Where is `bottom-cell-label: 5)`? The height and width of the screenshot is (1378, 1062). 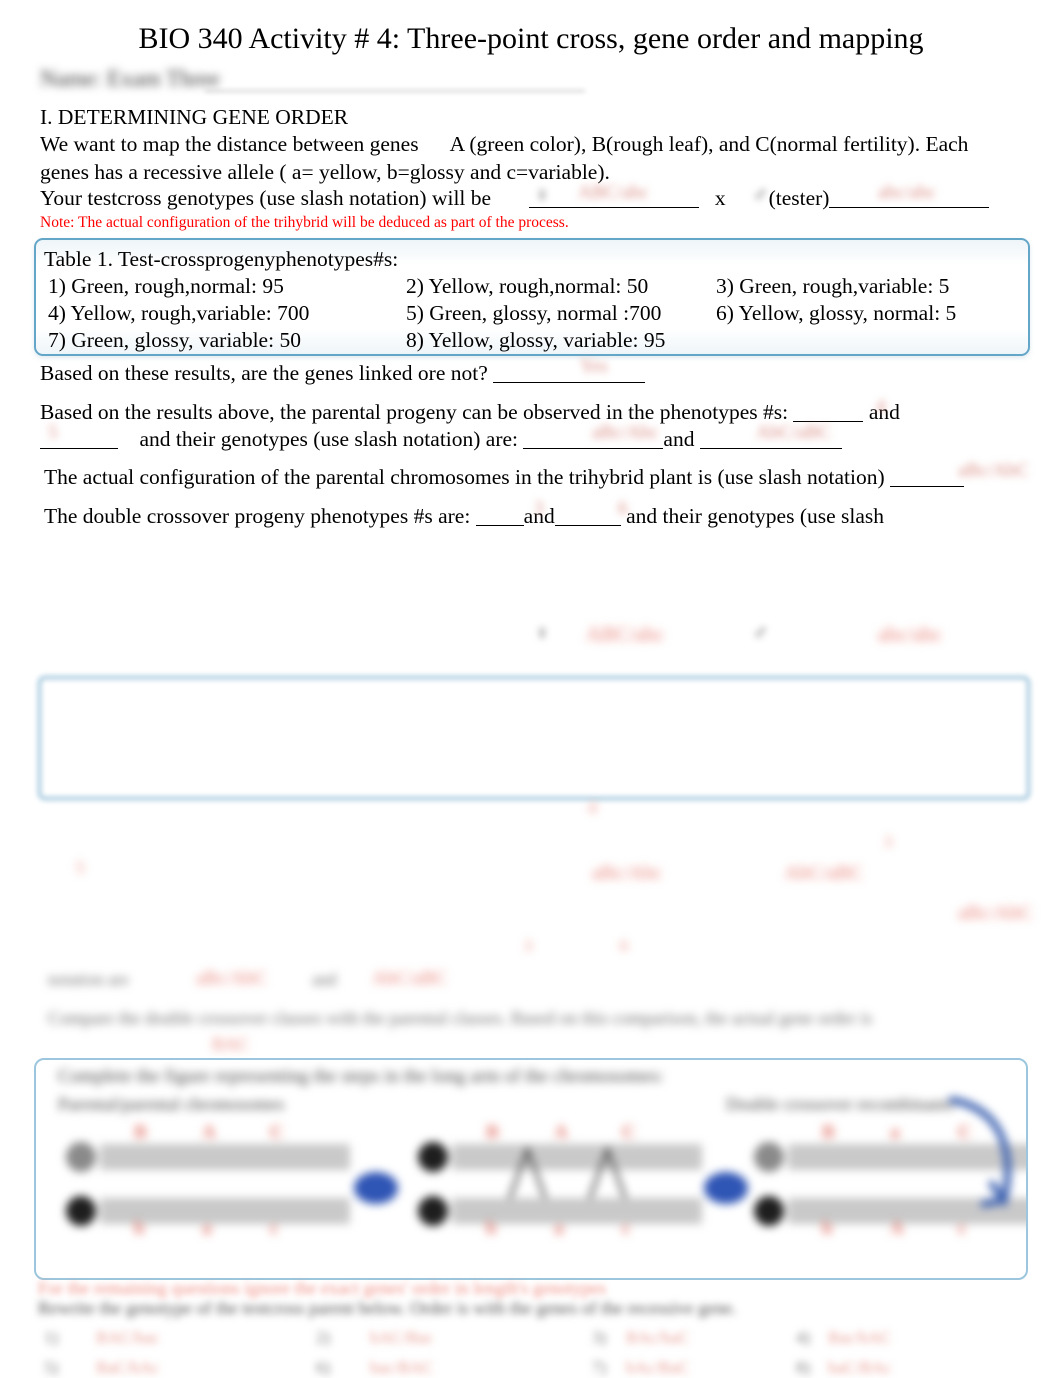 bottom-cell-label: 5) is located at coordinates (51, 1367).